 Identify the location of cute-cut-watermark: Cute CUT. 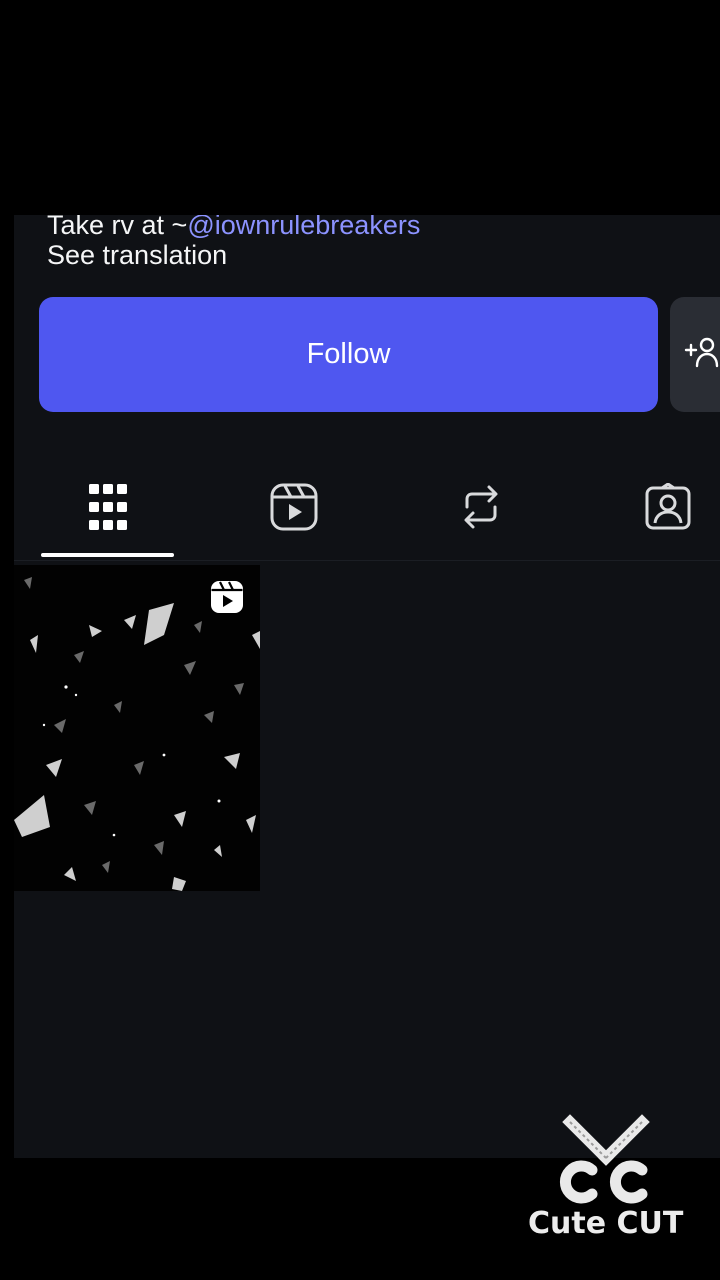
(610, 1180).